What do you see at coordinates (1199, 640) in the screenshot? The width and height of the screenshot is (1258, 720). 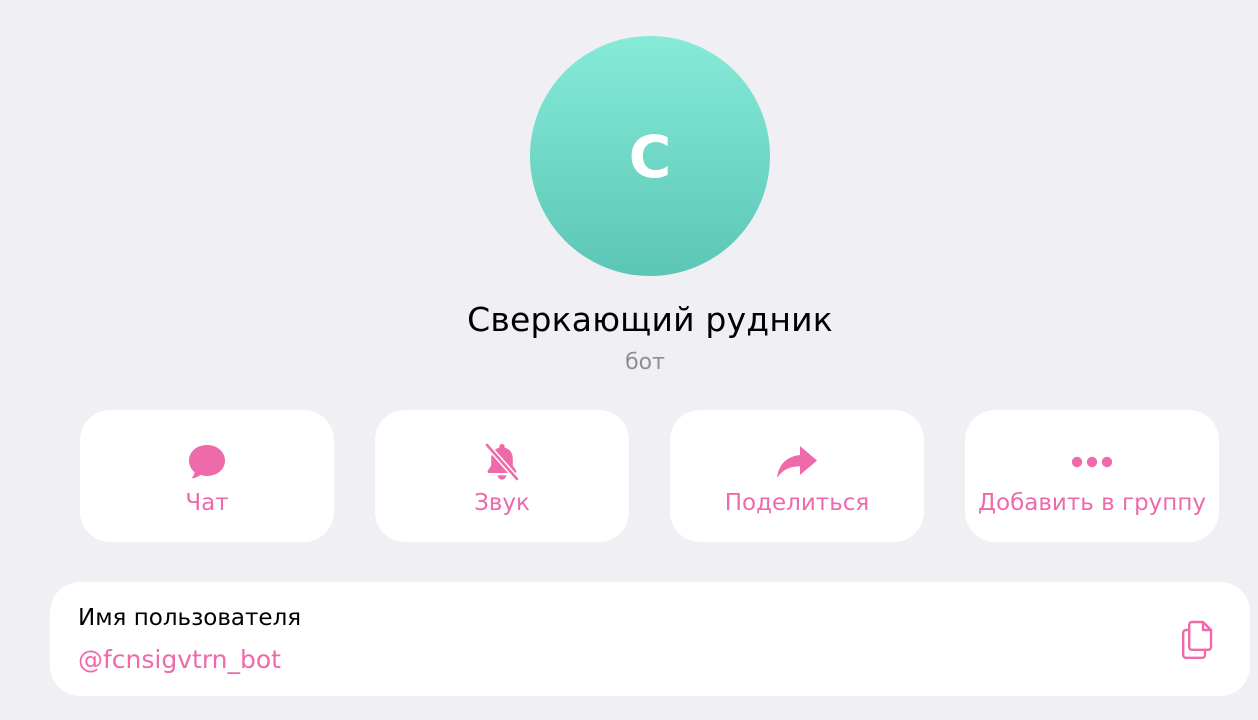 I see `copy-icon` at bounding box center [1199, 640].